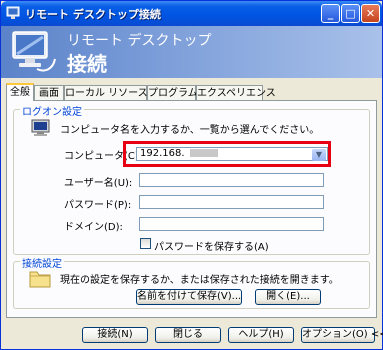 Image resolution: width=383 pixels, height=350 pixels. I want to click on connect-button: 接続(N), so click(115, 335).